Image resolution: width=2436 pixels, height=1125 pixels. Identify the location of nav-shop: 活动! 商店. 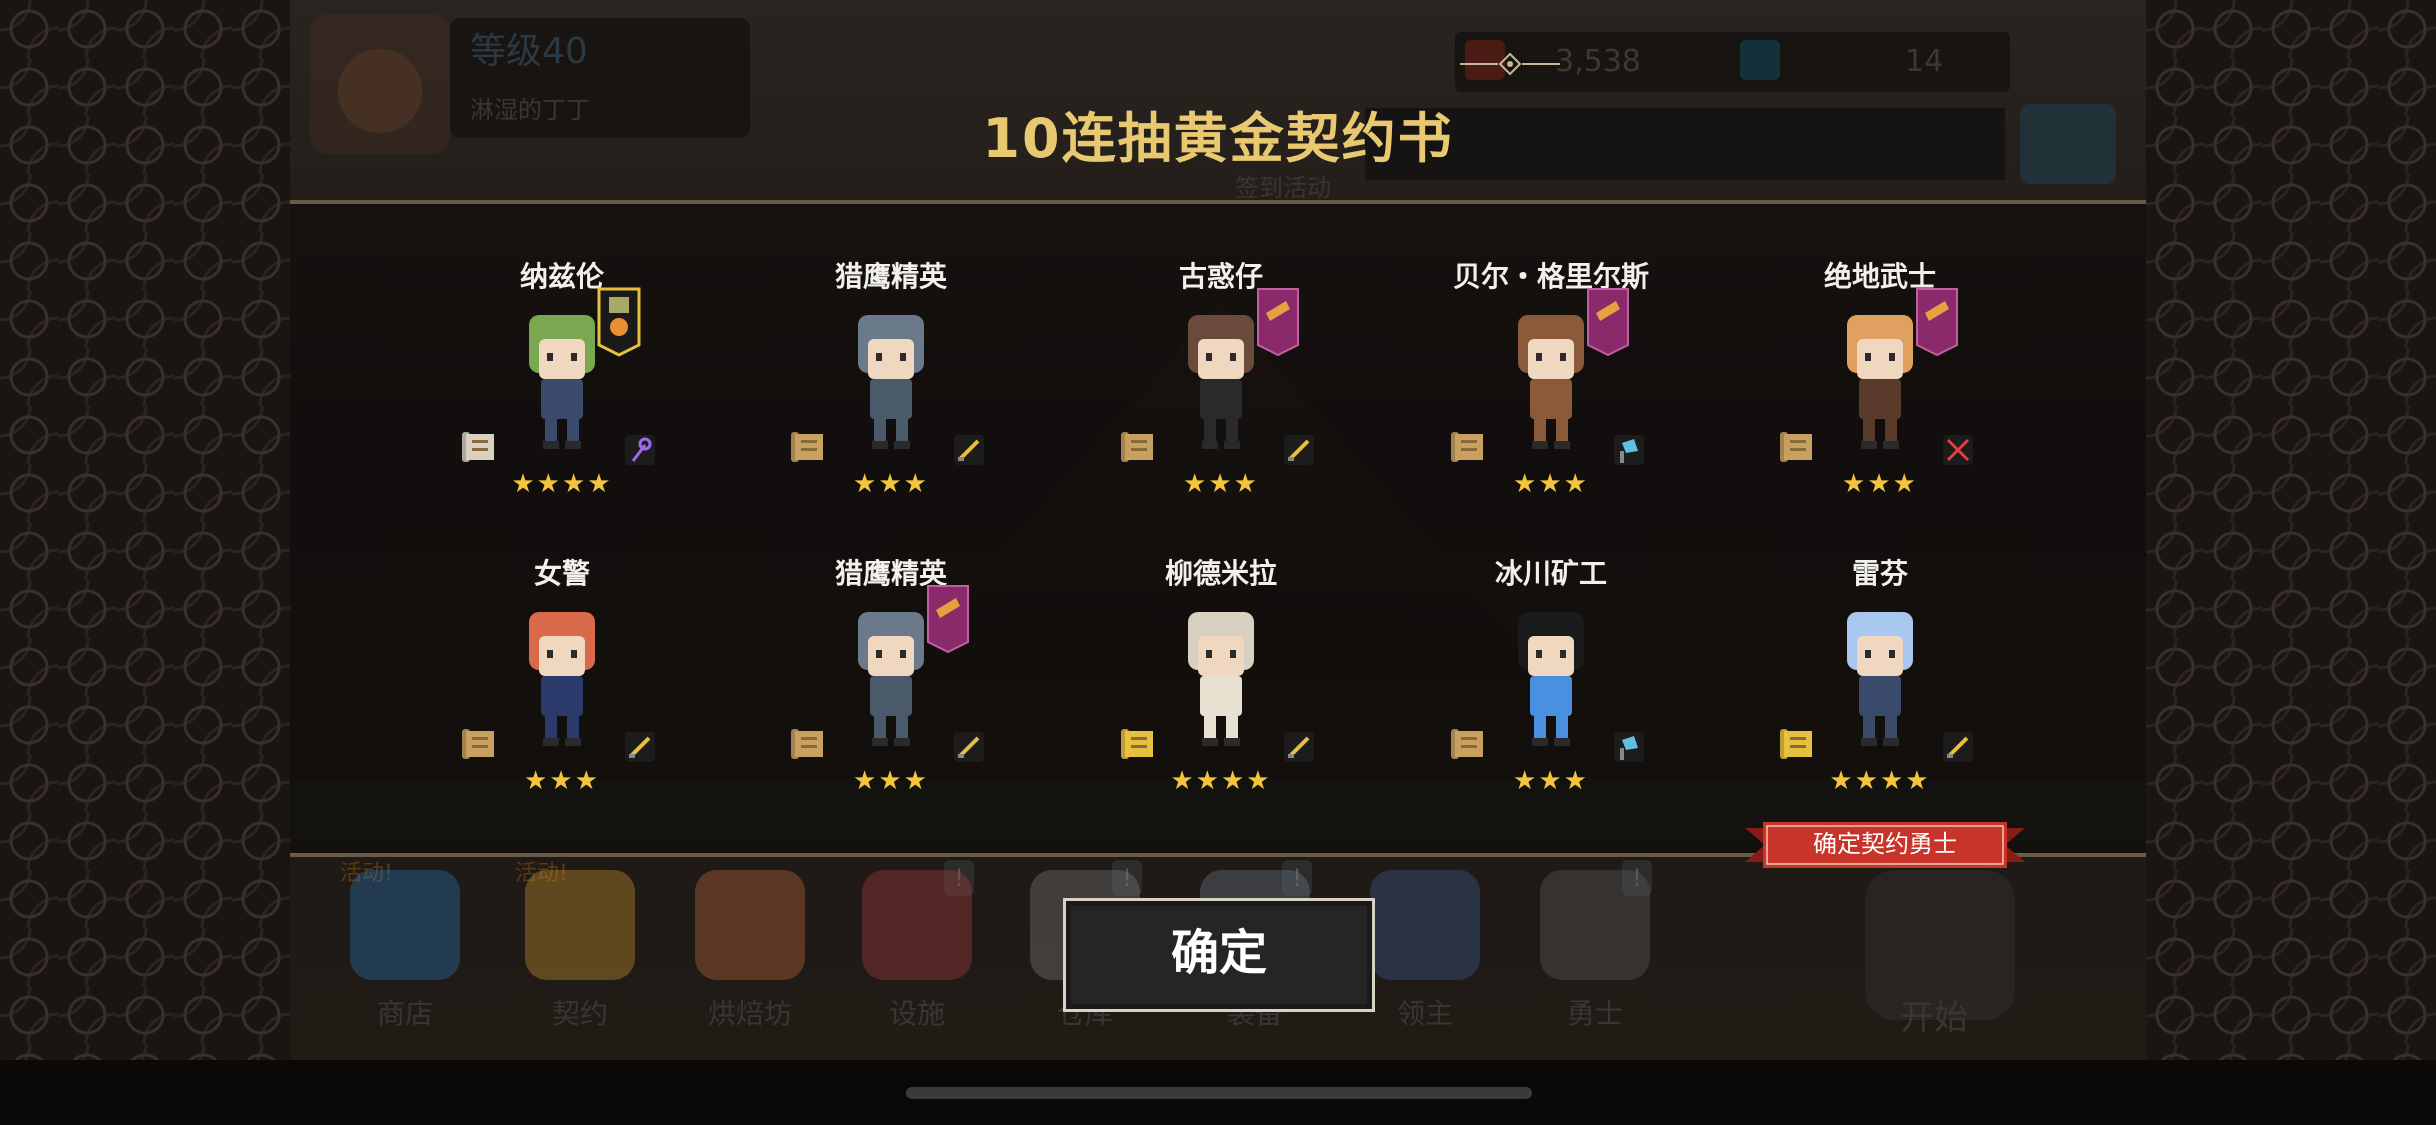
(405, 943).